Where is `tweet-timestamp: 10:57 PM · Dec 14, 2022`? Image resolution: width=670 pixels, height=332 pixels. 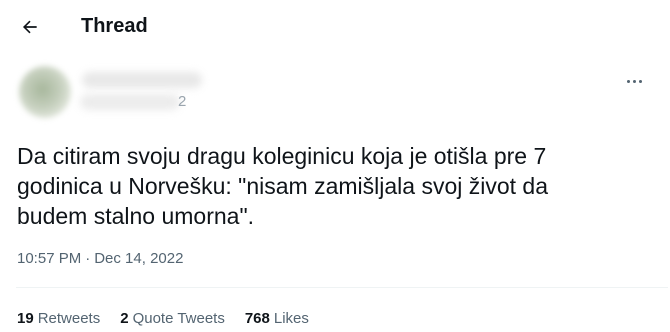 tweet-timestamp: 10:57 PM · Dec 14, 2022 is located at coordinates (100, 259).